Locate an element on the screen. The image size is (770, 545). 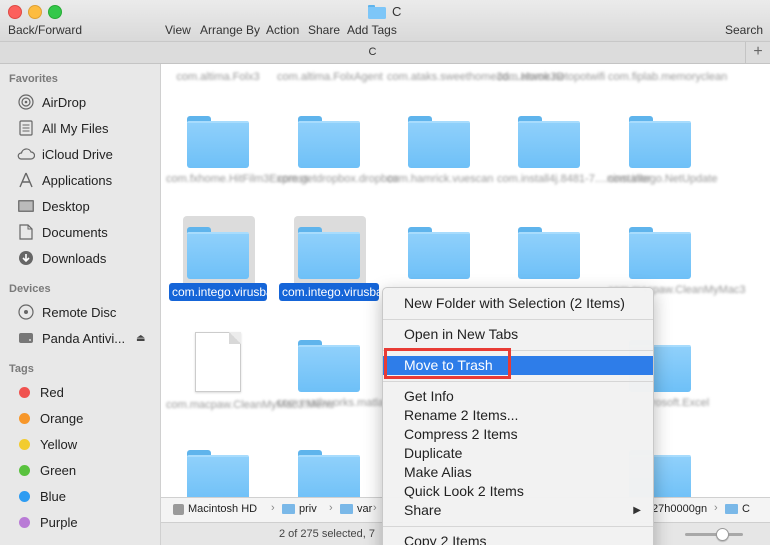
file-item: com.macpaw.CleanMyMac3.Menu is located at coordinates (250, 372).